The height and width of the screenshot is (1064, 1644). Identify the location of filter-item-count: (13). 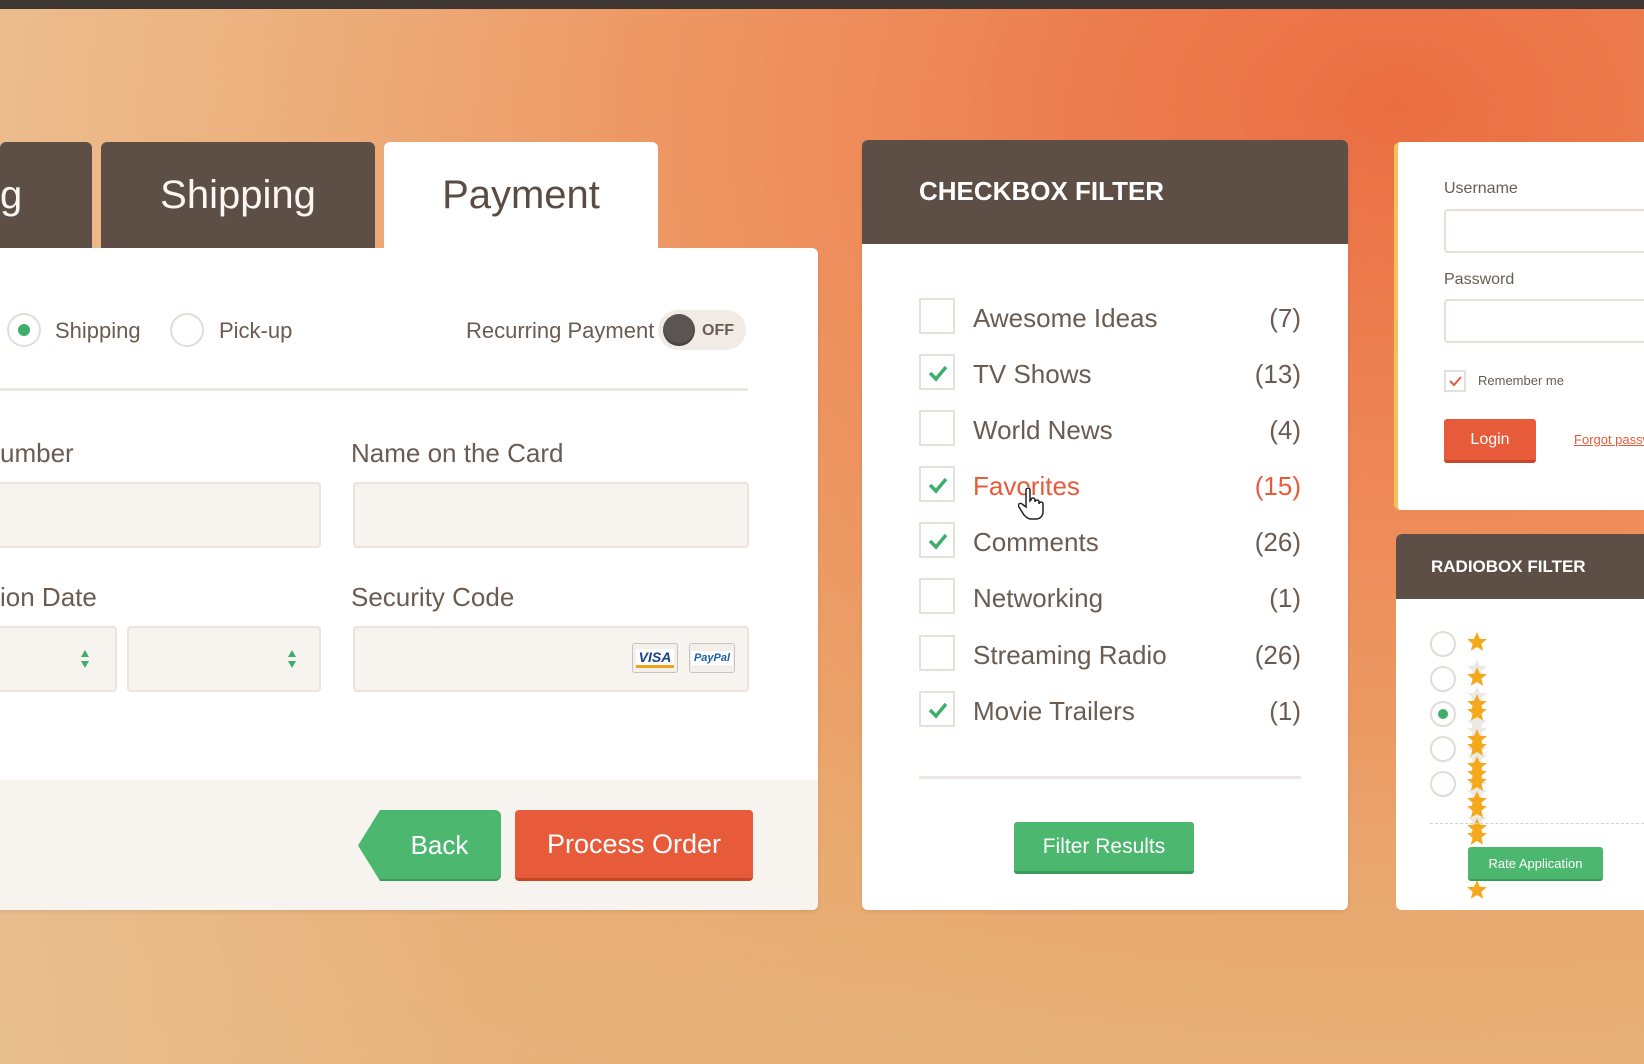
(1277, 374).